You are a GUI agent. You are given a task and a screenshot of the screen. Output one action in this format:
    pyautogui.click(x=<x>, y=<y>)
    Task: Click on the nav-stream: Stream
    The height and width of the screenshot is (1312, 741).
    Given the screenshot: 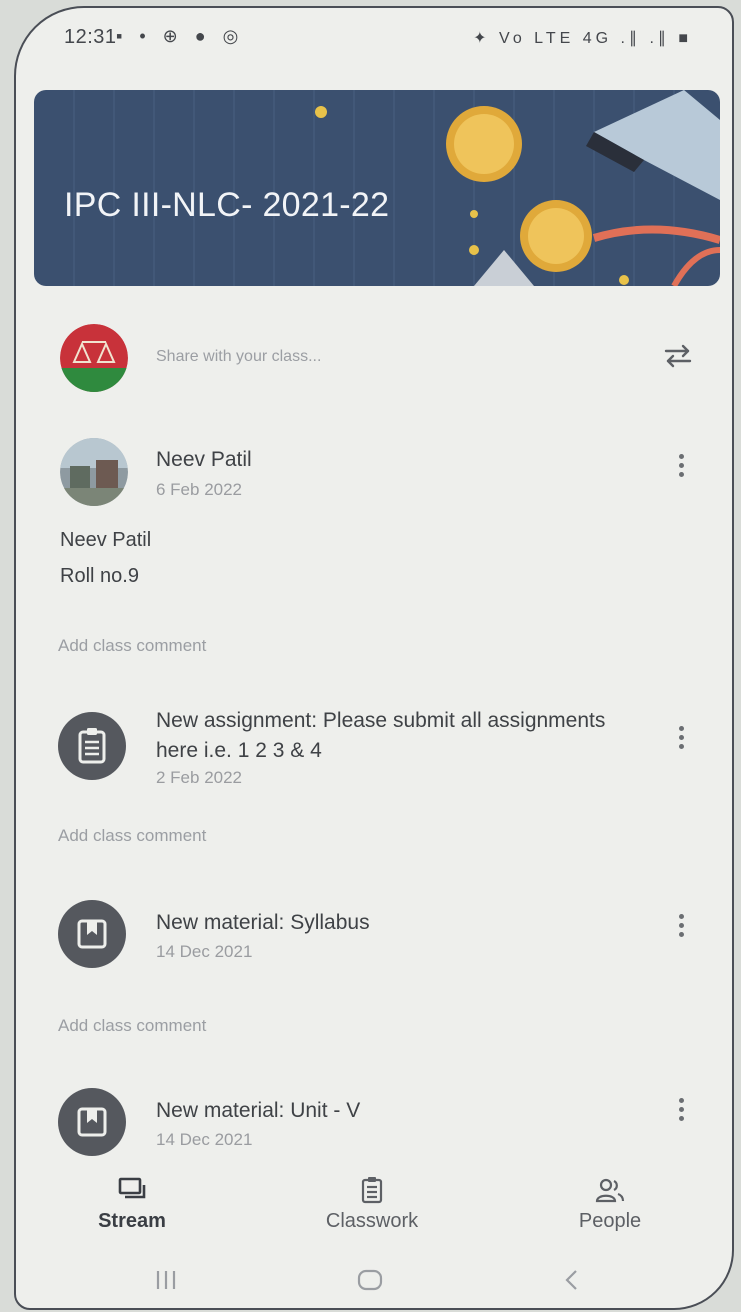 What is the action you would take?
    pyautogui.click(x=132, y=1204)
    